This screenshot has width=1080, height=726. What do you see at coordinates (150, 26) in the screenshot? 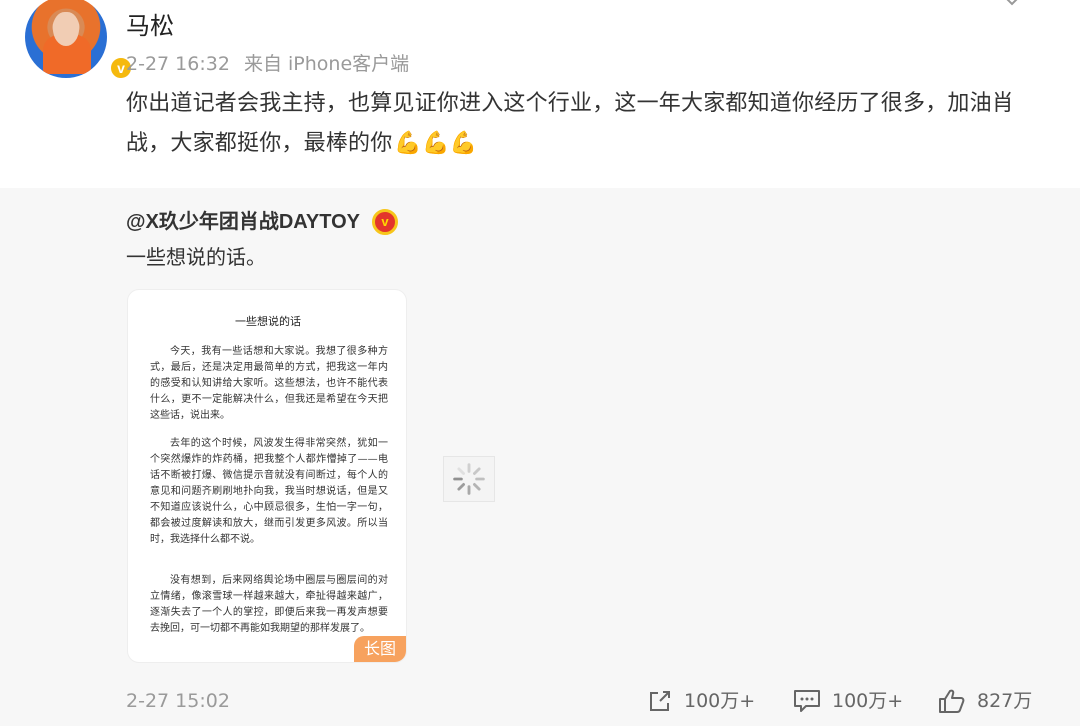
I see `username: 马松` at bounding box center [150, 26].